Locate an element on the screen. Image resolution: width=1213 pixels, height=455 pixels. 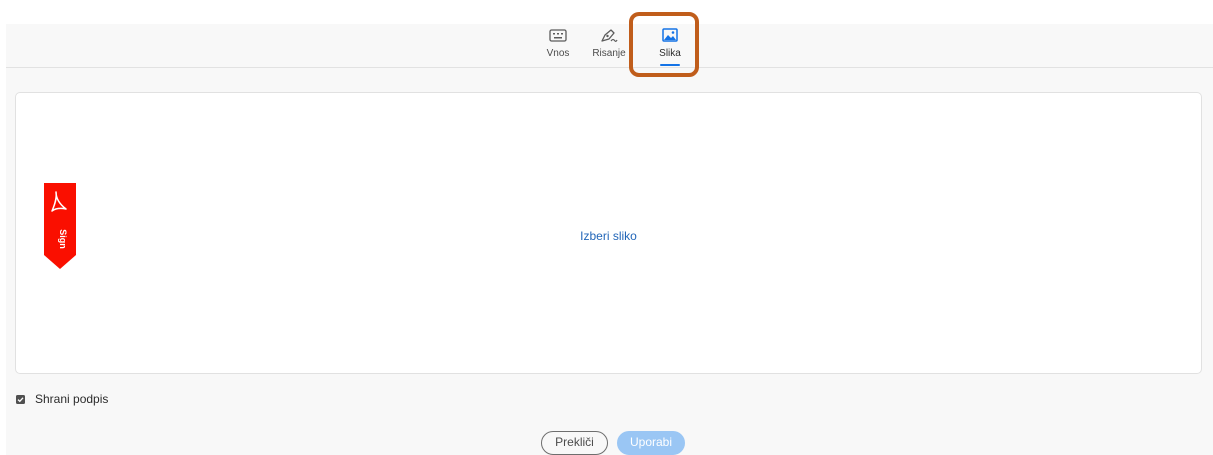
pen-draw-icon is located at coordinates (609, 35).